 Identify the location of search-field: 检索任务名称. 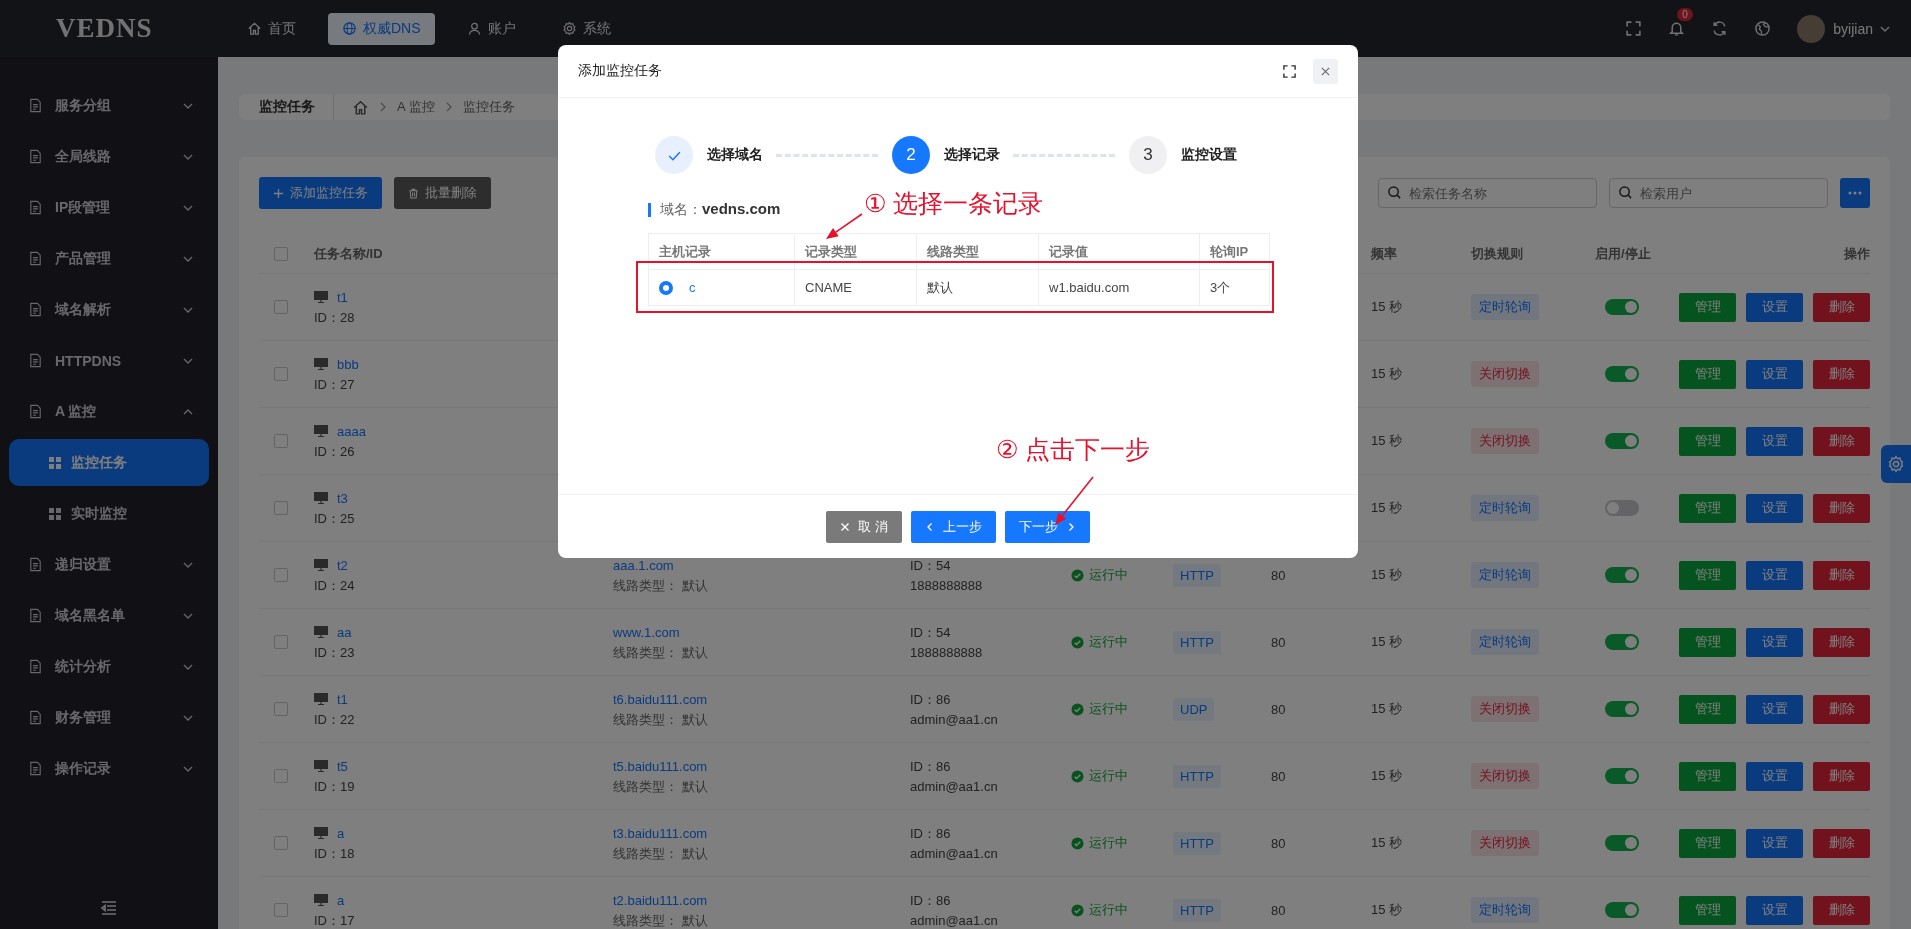
(1487, 193).